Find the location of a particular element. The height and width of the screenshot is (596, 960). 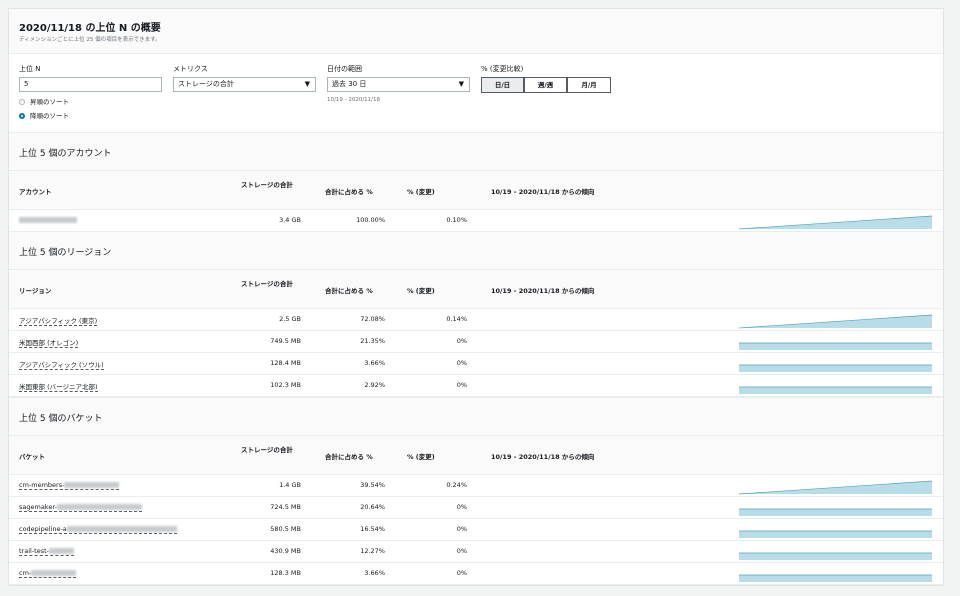

accounts-title: 上位 5 個のアカウント is located at coordinates (65, 154).